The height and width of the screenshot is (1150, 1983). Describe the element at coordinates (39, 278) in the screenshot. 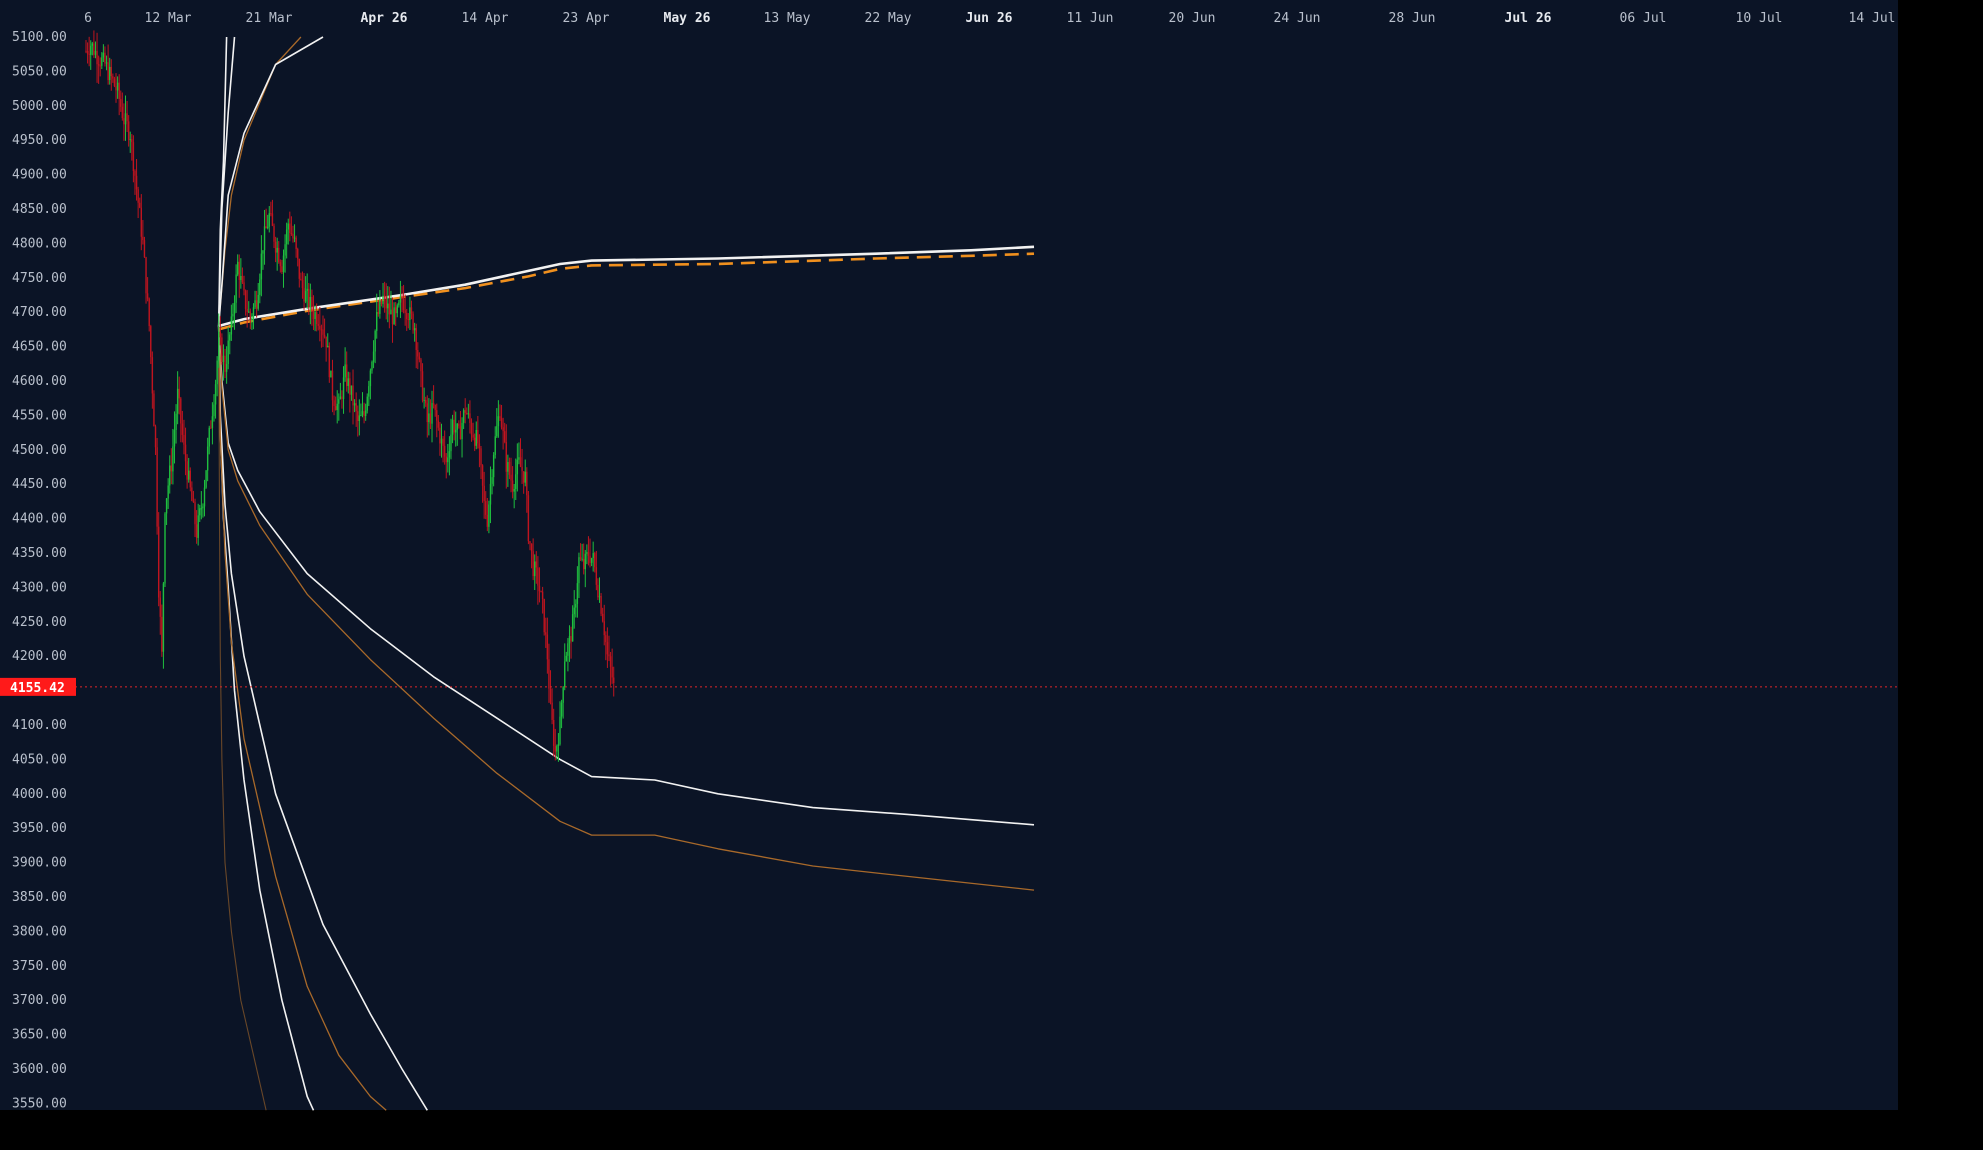

I see `y-tick-label: 4750.00` at that location.